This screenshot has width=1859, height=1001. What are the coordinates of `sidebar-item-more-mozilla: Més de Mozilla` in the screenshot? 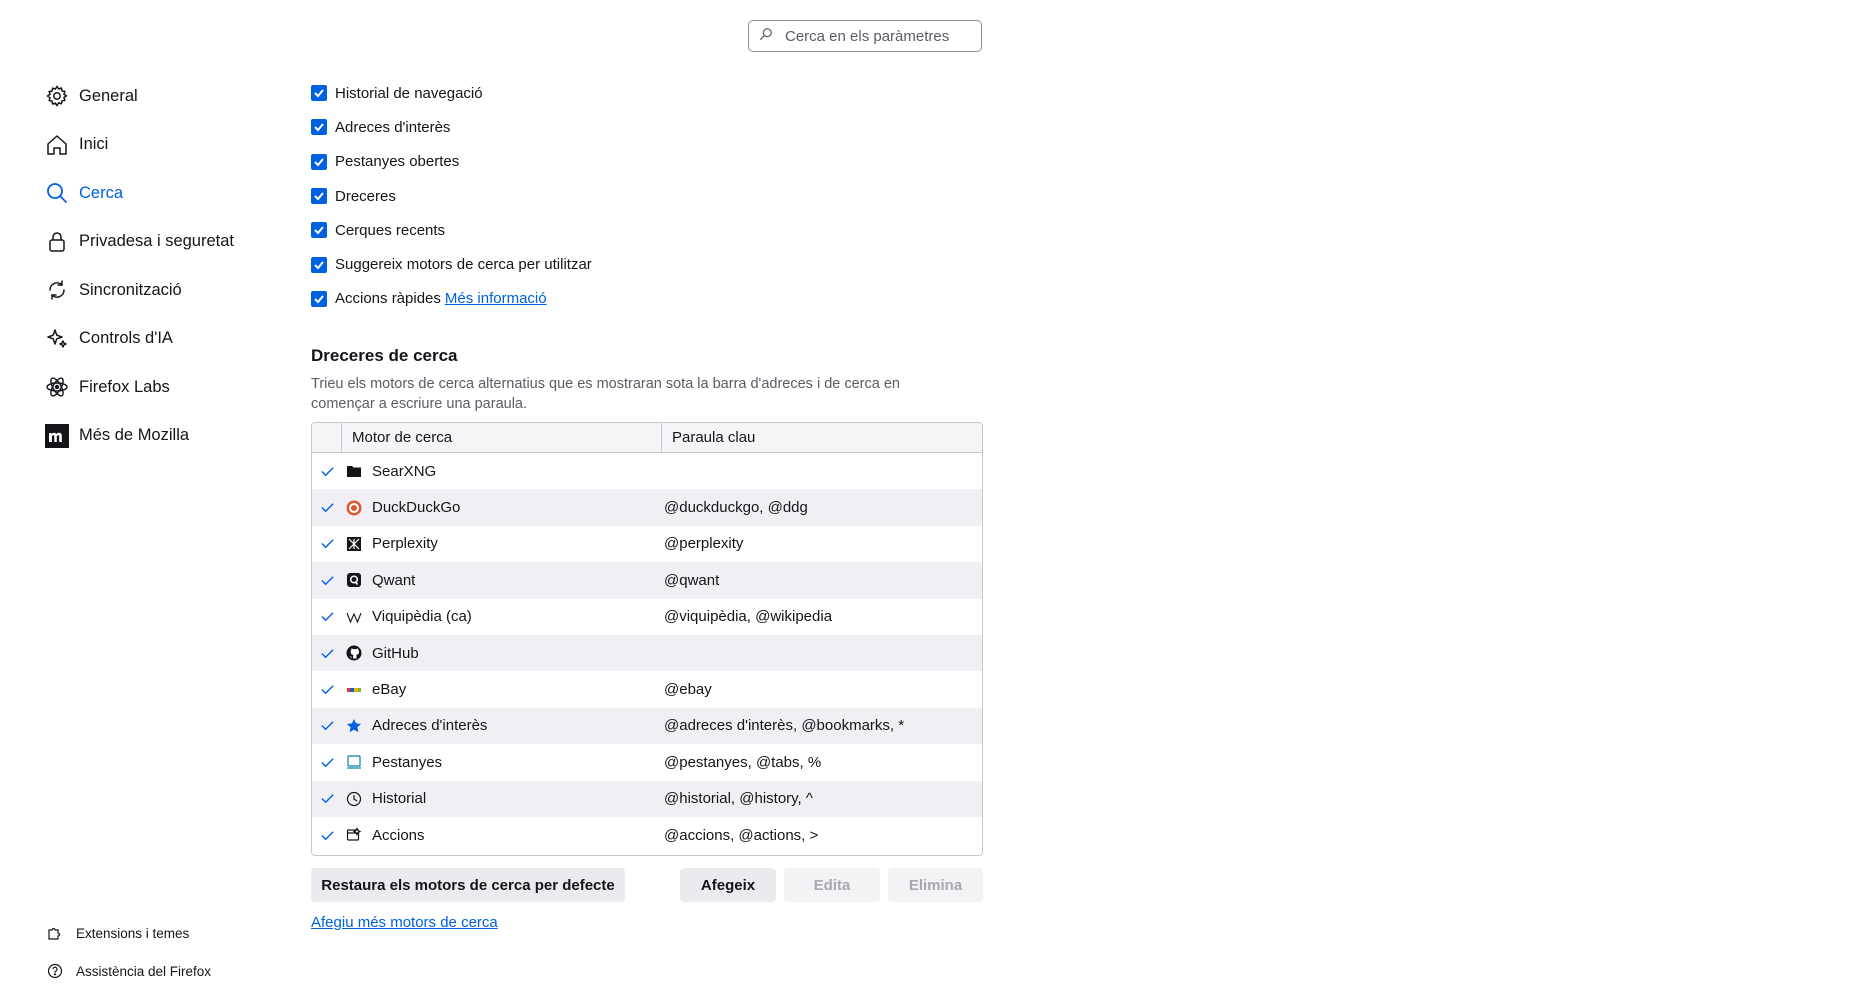 It's located at (154, 436).